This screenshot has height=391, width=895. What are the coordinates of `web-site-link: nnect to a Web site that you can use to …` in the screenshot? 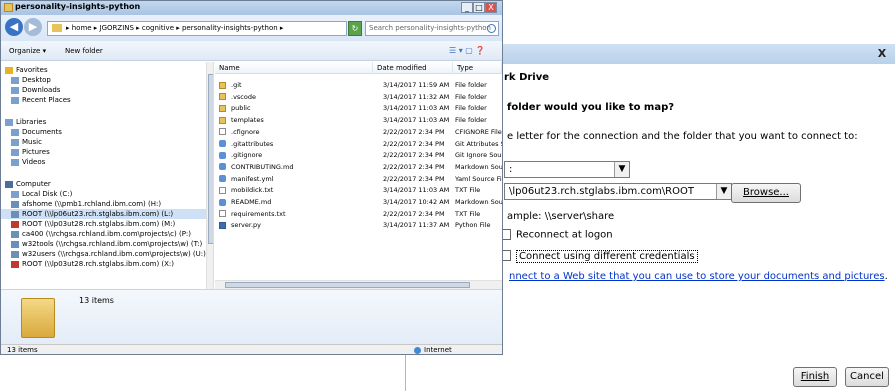 It's located at (697, 276).